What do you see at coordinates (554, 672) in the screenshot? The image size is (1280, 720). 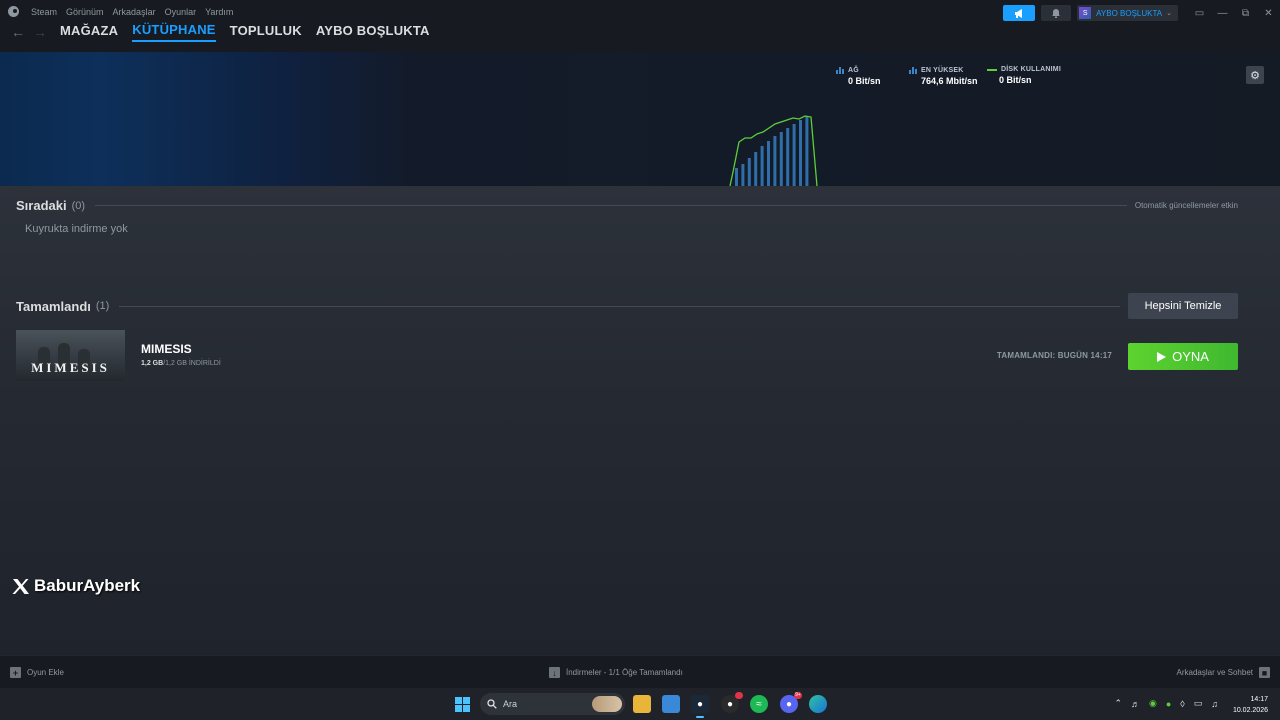 I see `download-icon: ↓` at bounding box center [554, 672].